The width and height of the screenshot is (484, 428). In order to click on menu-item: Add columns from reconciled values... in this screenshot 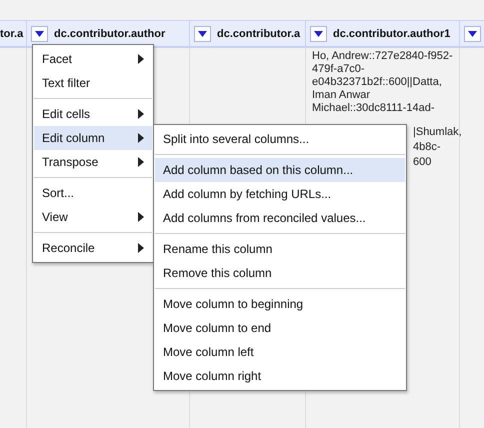, I will do `click(280, 218)`.